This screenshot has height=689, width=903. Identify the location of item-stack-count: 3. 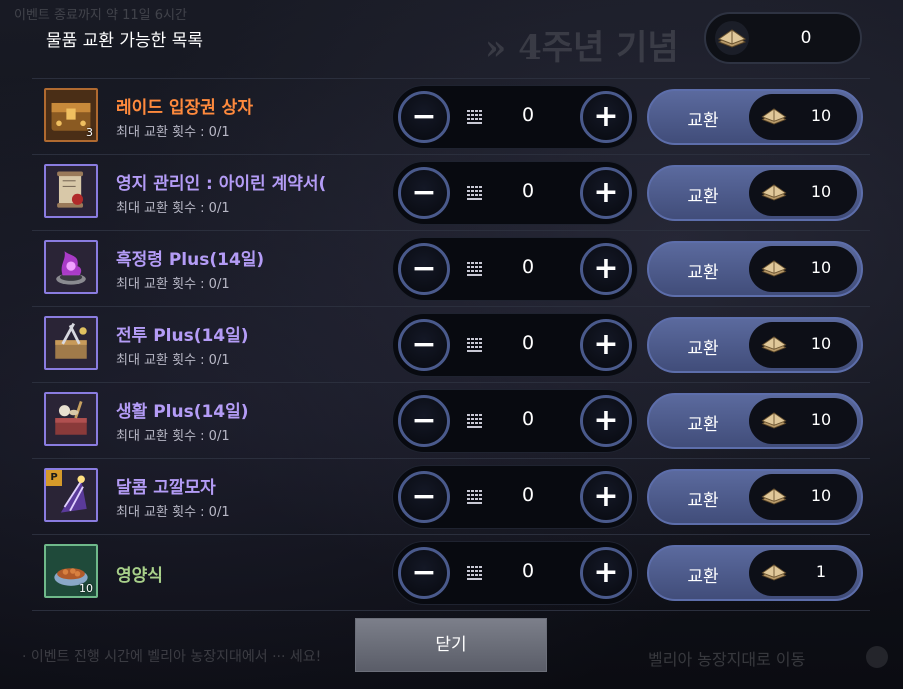
(89, 132).